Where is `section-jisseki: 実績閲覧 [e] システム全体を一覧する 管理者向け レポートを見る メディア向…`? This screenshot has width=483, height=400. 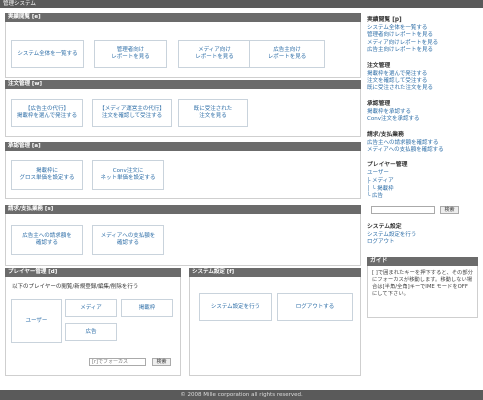
section-jisseki: 実績閲覧 [e] システム全体を一覧する 管理者向け レポートを見る メディア向… is located at coordinates (183, 45).